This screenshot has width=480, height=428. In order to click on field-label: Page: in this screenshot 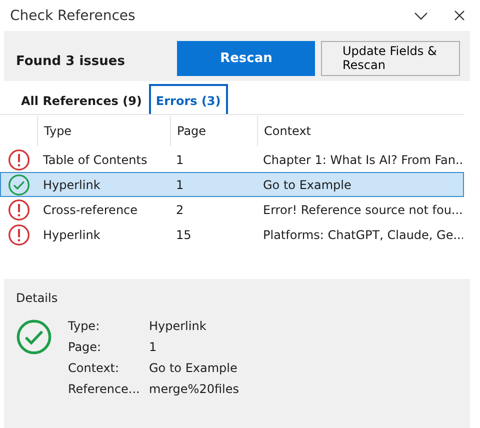, I will do `click(85, 347)`.